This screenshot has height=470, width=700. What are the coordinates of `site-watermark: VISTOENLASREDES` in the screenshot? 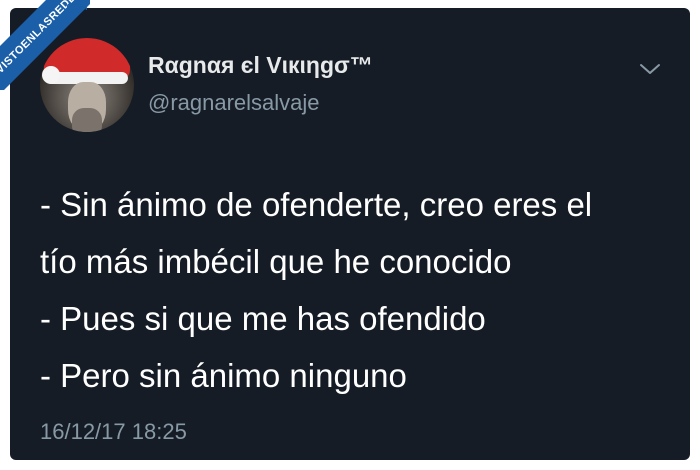 It's located at (45, 45).